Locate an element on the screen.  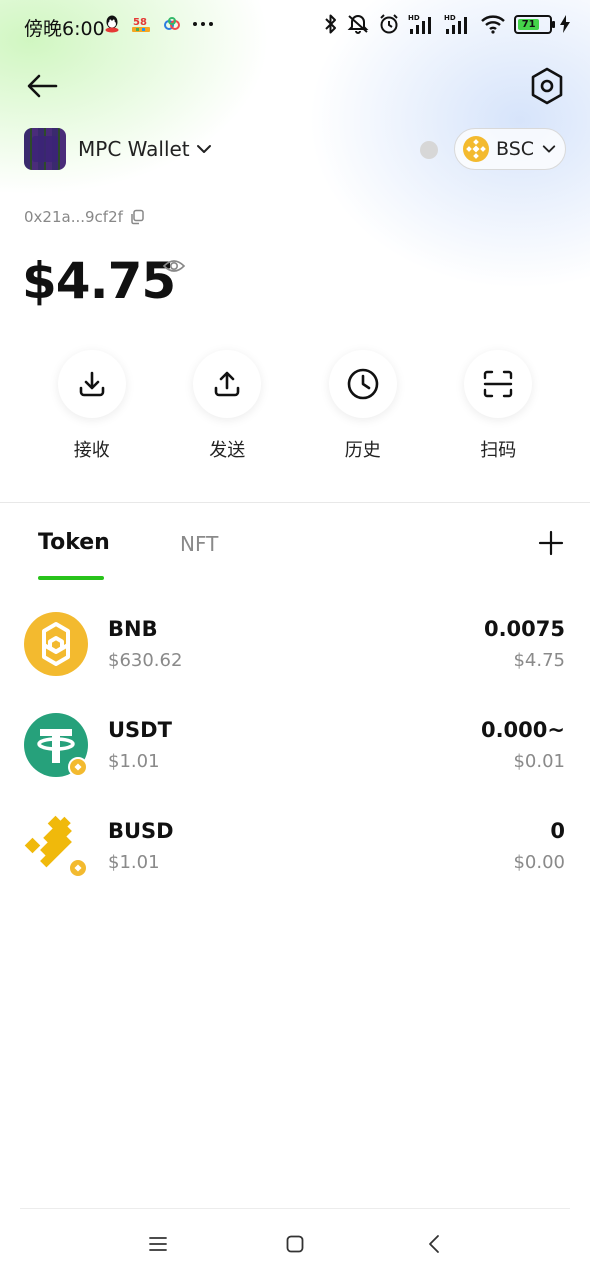
send-circle is located at coordinates (227, 384).